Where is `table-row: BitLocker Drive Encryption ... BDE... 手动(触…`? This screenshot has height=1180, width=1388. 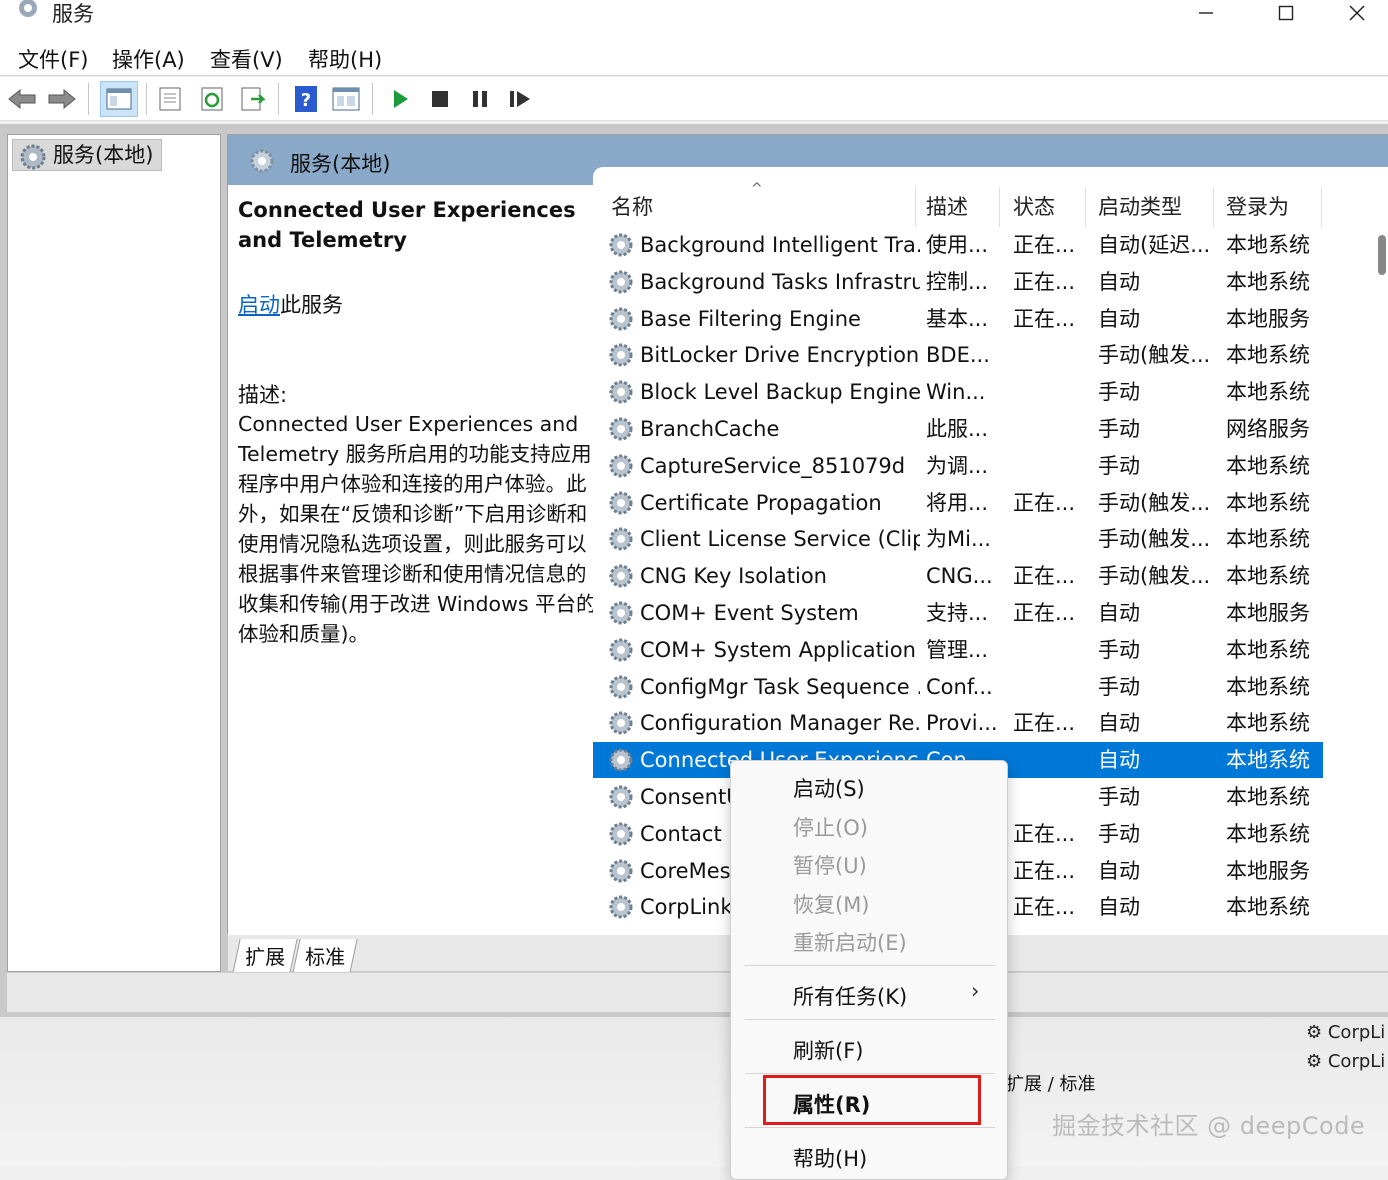
table-row: BitLocker Drive Encryption ... BDE... 手动(触… is located at coordinates (958, 355).